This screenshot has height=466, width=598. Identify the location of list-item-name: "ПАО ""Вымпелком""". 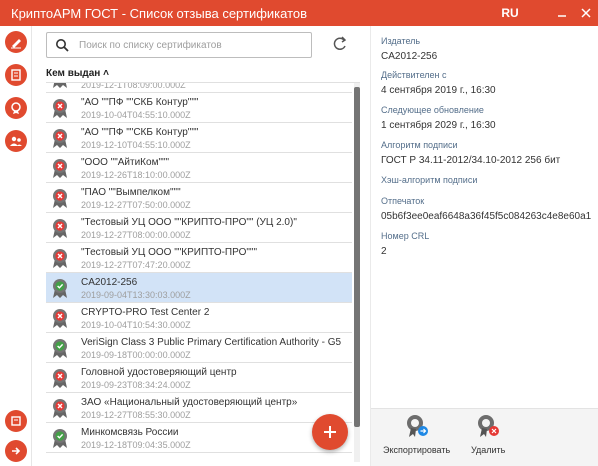
(131, 192).